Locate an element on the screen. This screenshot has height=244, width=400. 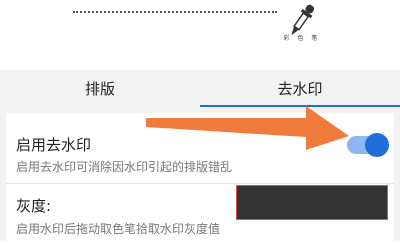
dotted-guide-line is located at coordinates (175, 12).